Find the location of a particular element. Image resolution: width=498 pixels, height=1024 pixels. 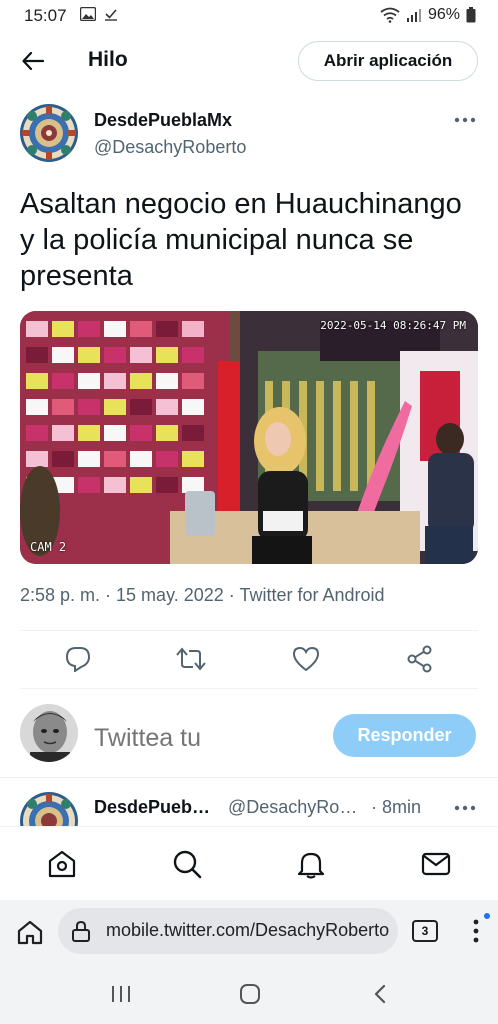

battery-icon is located at coordinates (471, 15).